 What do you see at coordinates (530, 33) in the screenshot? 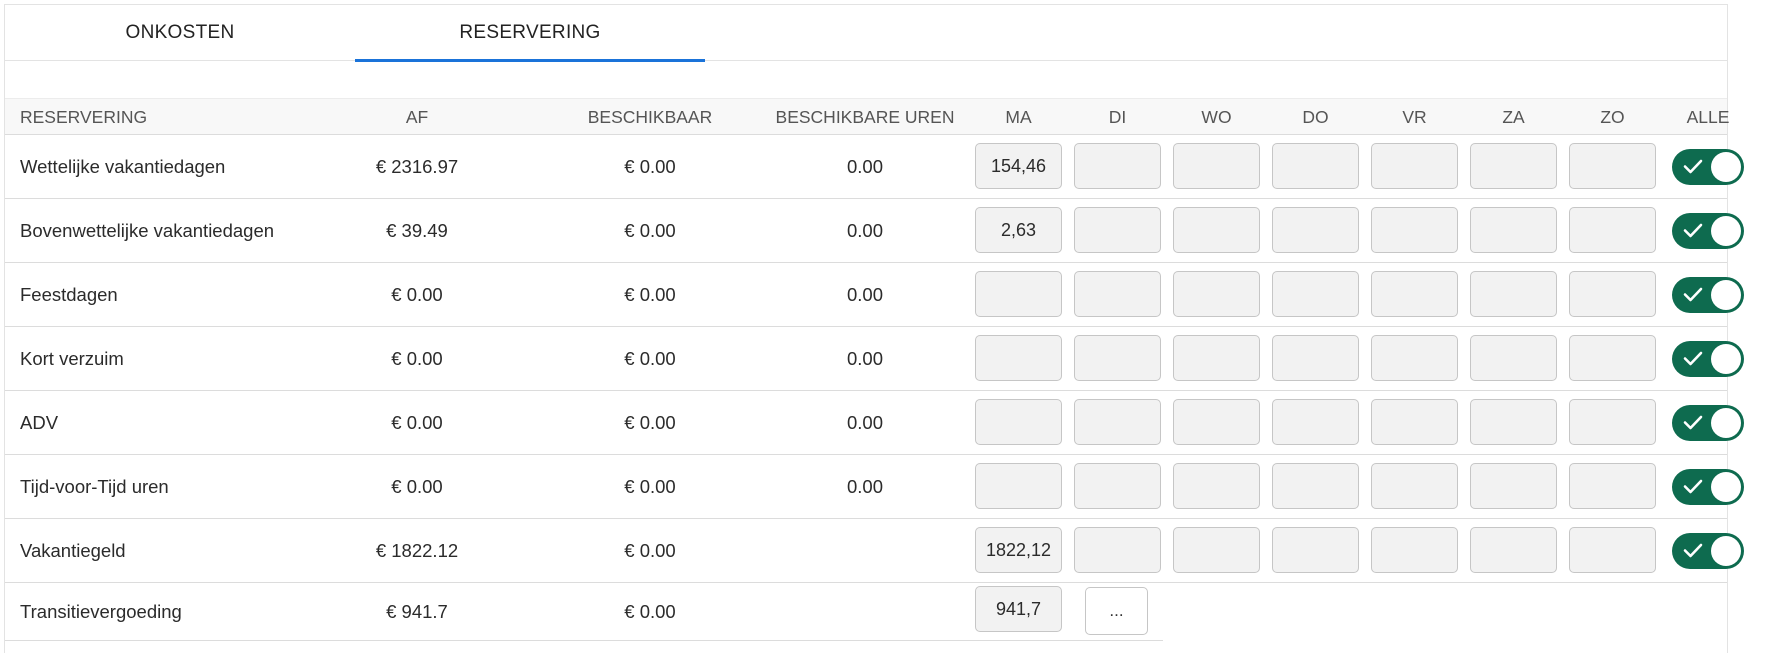
I see `tab-reservering: RESERVERING` at bounding box center [530, 33].